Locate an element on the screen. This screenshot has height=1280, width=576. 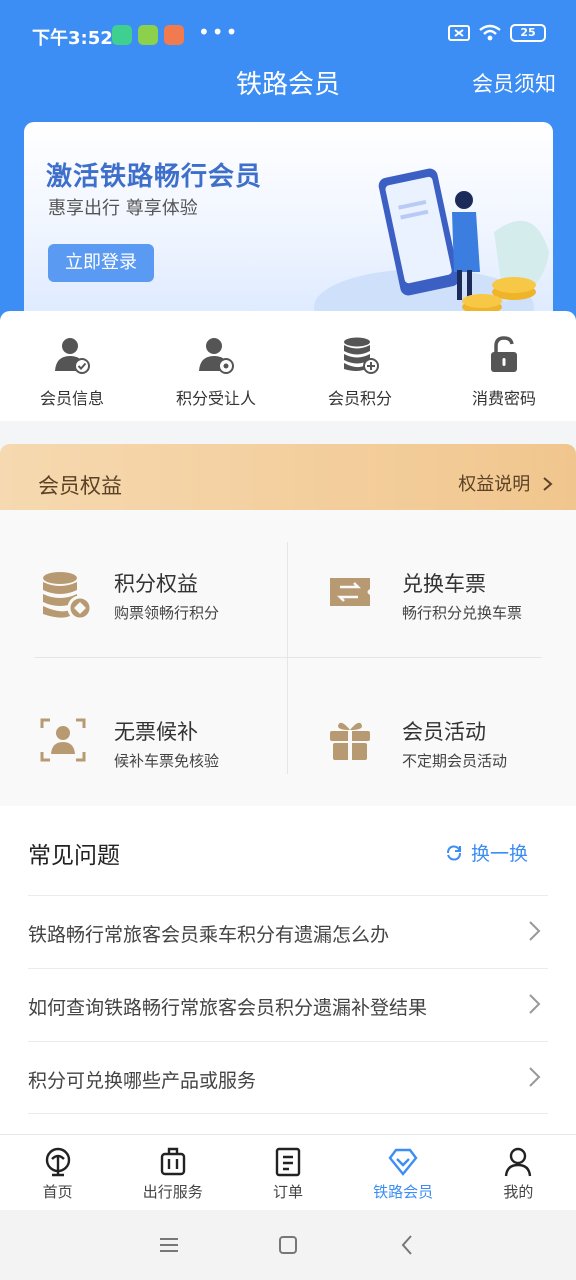
download-app-icon is located at coordinates (148, 35).